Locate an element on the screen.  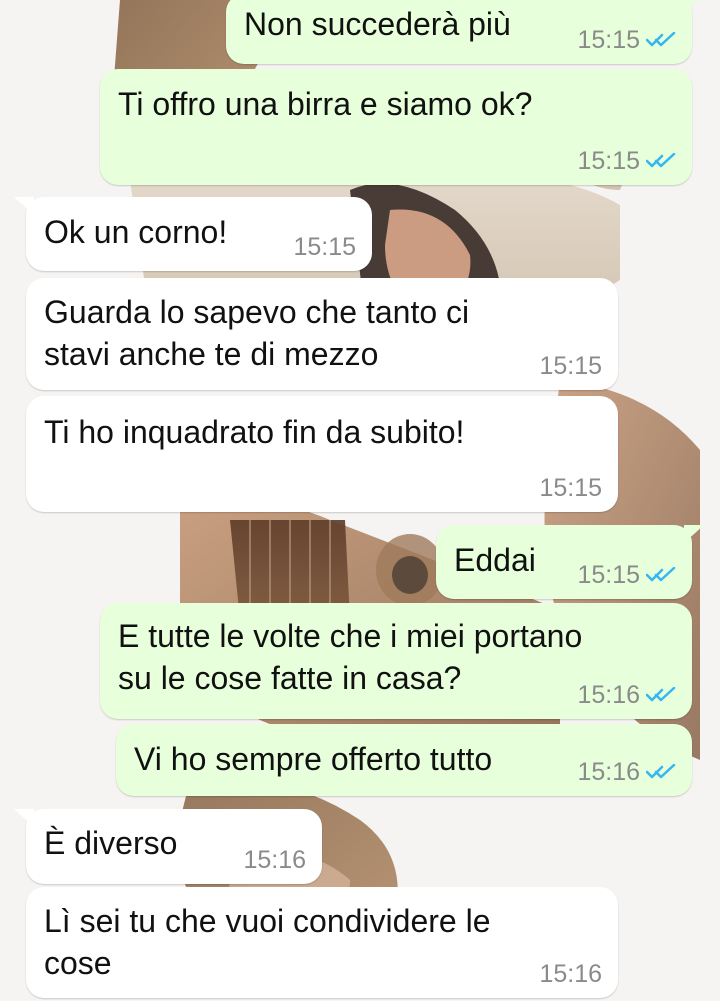
incoming-message: Ok un corno! 15:15 is located at coordinates (193, 234).